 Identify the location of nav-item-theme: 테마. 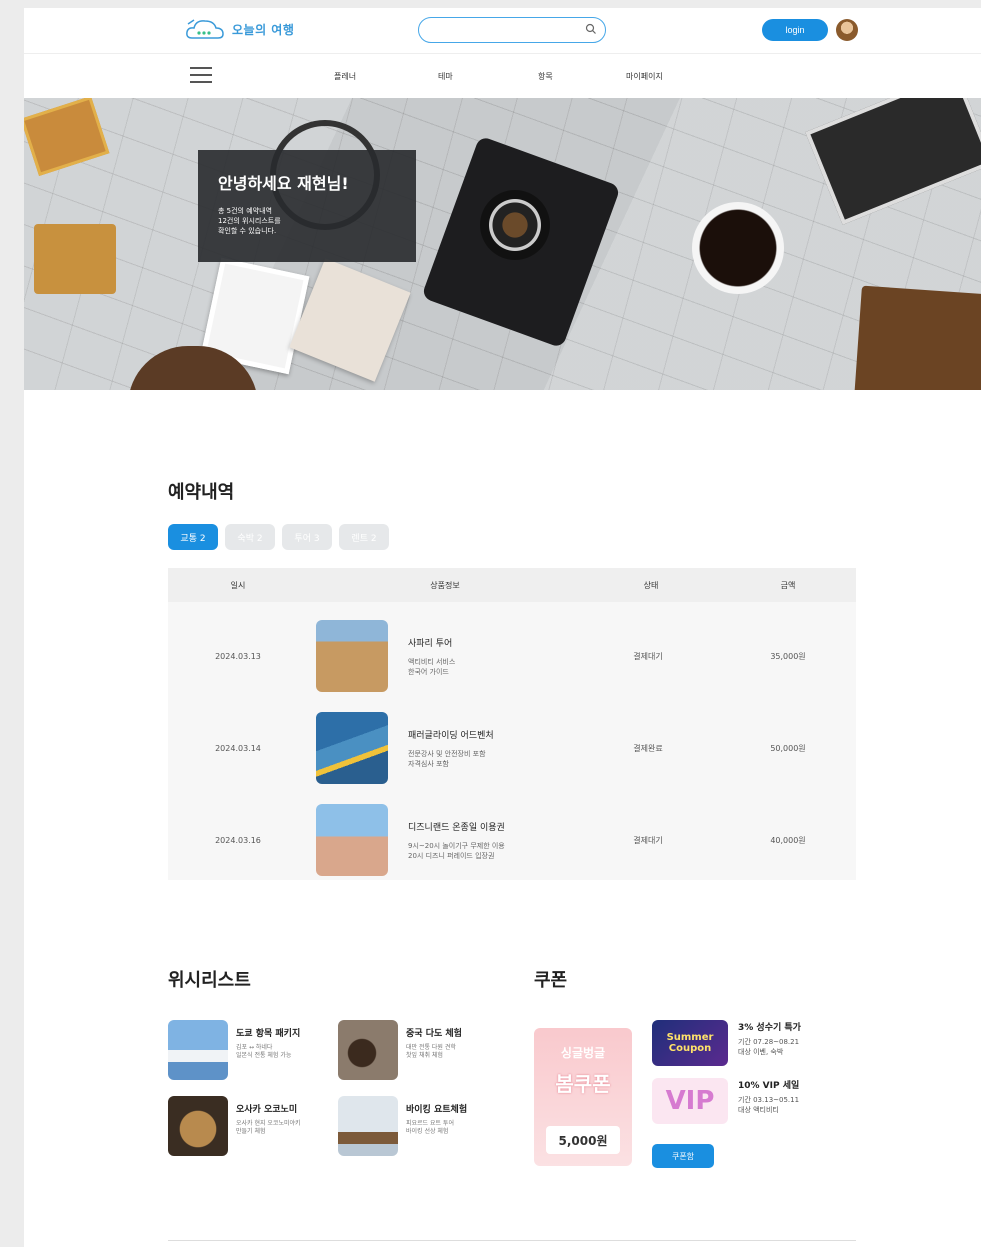
(445, 76).